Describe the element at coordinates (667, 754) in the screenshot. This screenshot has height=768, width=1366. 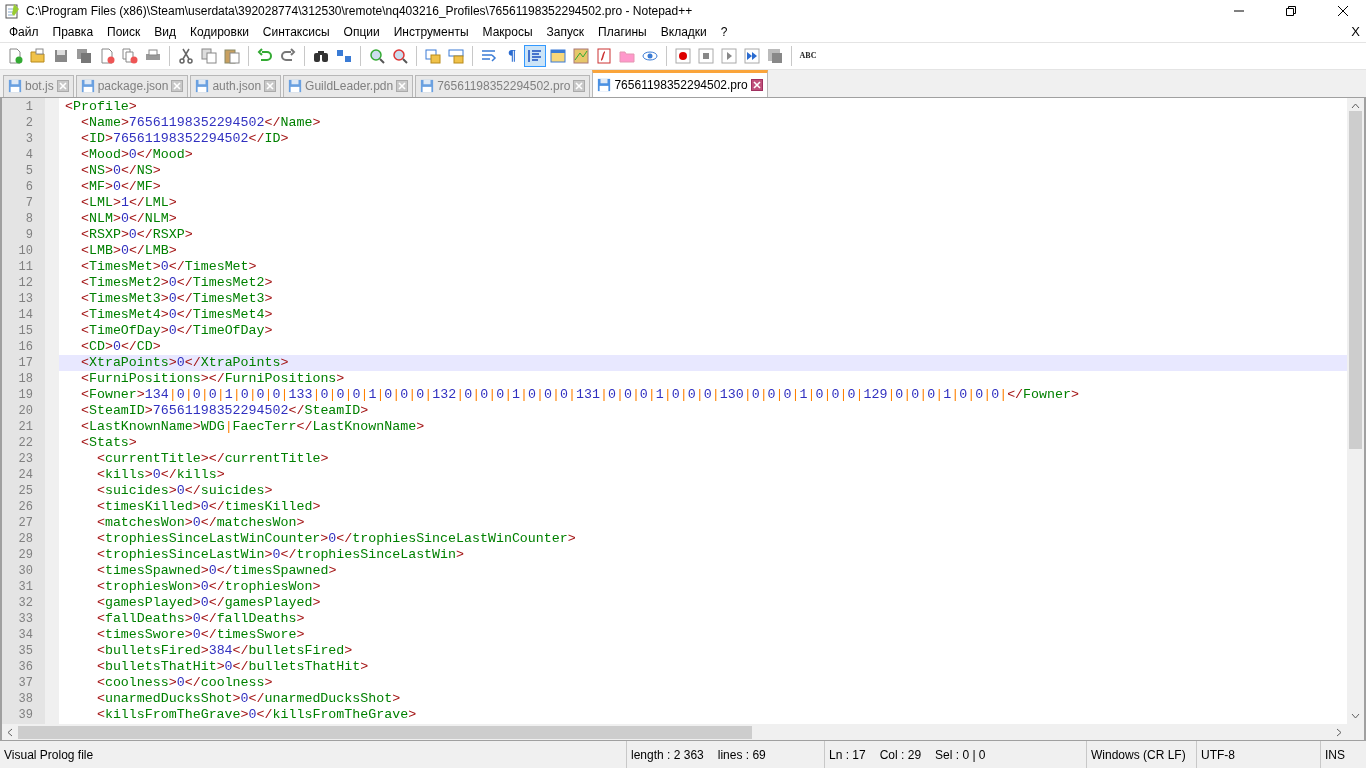
I see `length-text: length : 2 363` at that location.